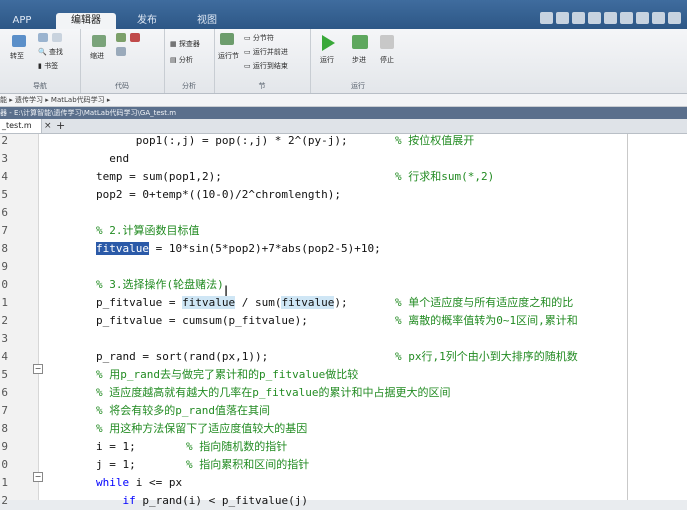 The height and width of the screenshot is (510, 687). I want to click on code-text: p_rand = sort(rand(px,1));, so click(182, 356).